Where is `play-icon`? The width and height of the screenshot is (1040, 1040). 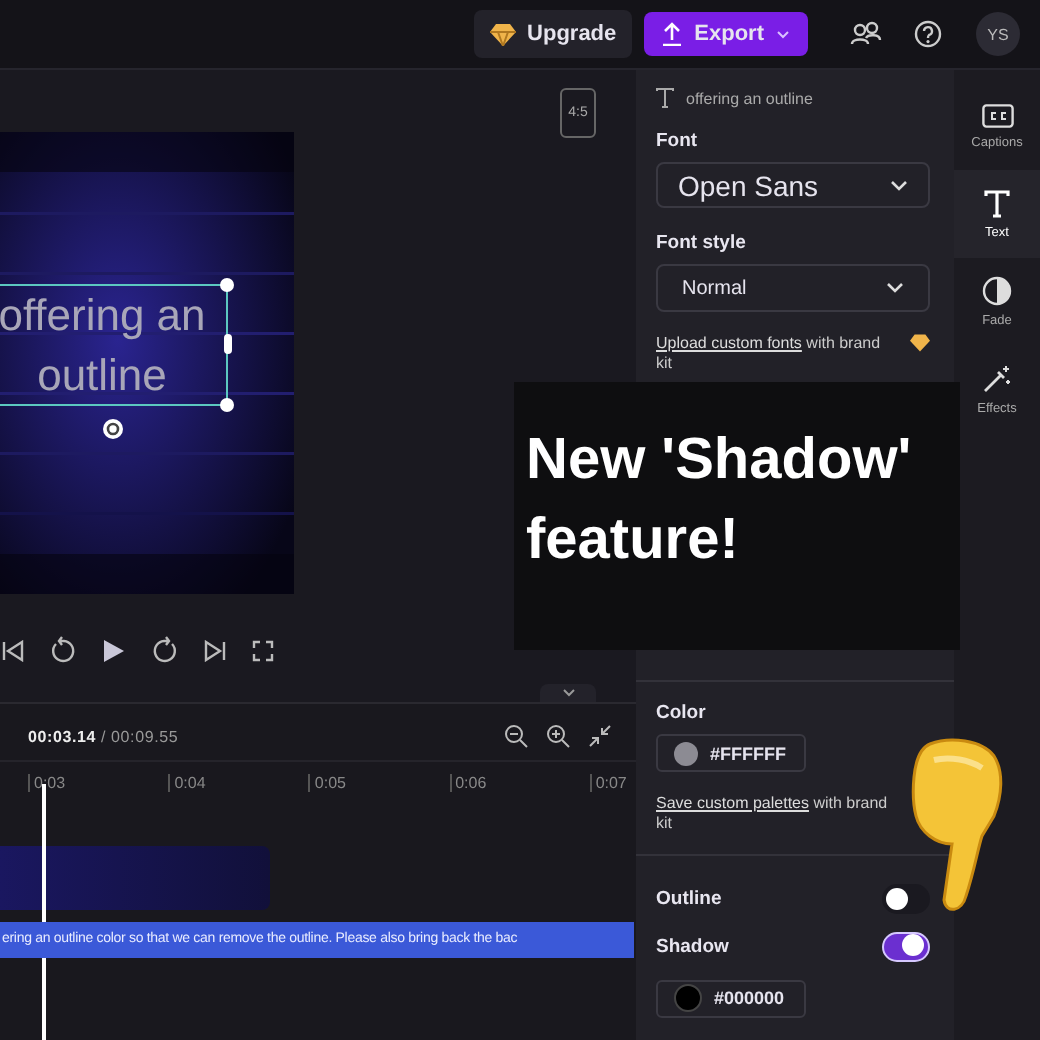
play-icon is located at coordinates (114, 650).